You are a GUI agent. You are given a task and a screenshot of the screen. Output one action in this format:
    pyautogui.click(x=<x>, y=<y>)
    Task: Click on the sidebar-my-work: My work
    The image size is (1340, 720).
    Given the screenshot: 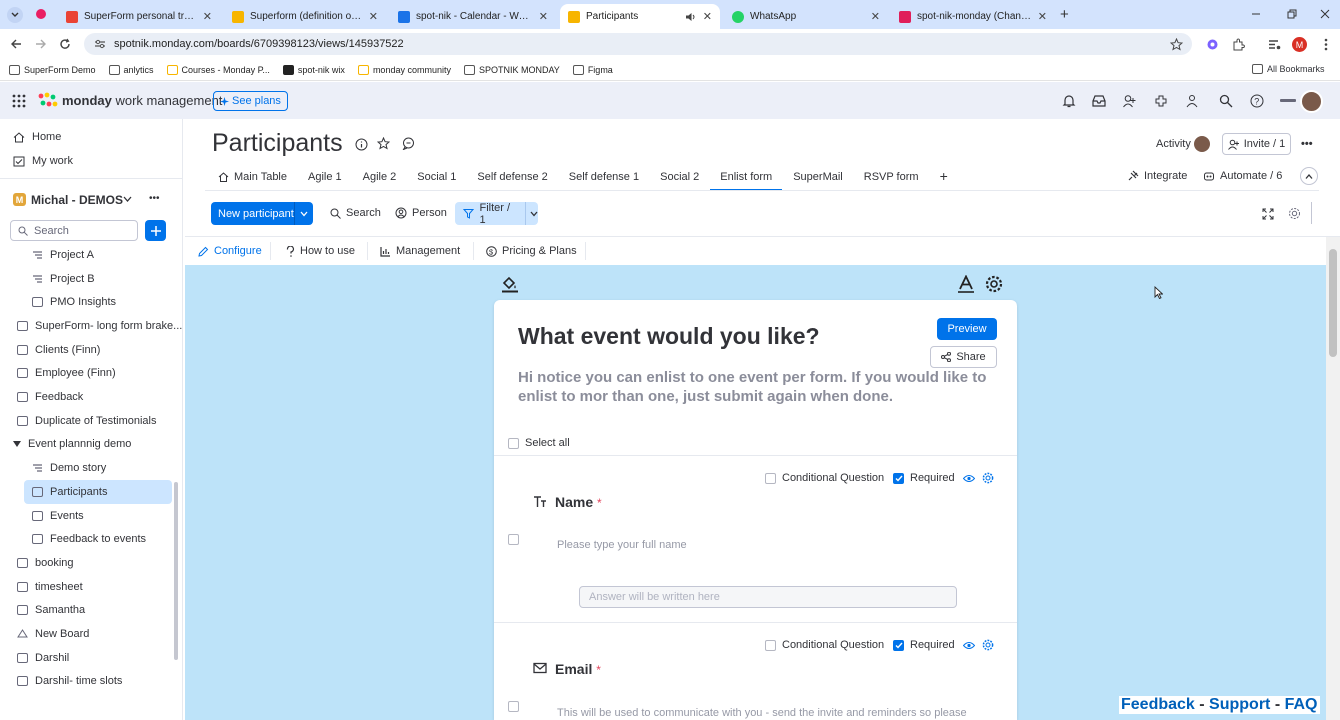 What is the action you would take?
    pyautogui.click(x=43, y=161)
    